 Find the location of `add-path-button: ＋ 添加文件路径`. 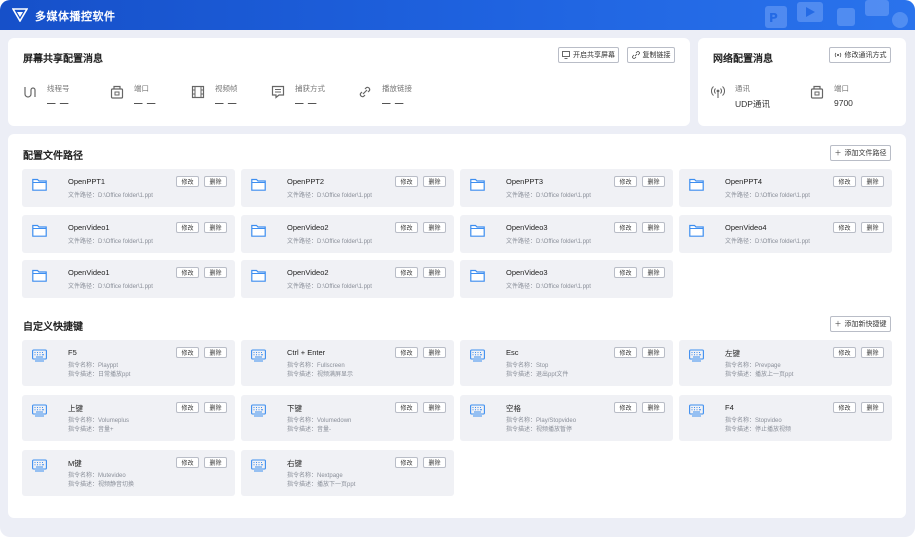

add-path-button: ＋ 添加文件路径 is located at coordinates (860, 153).